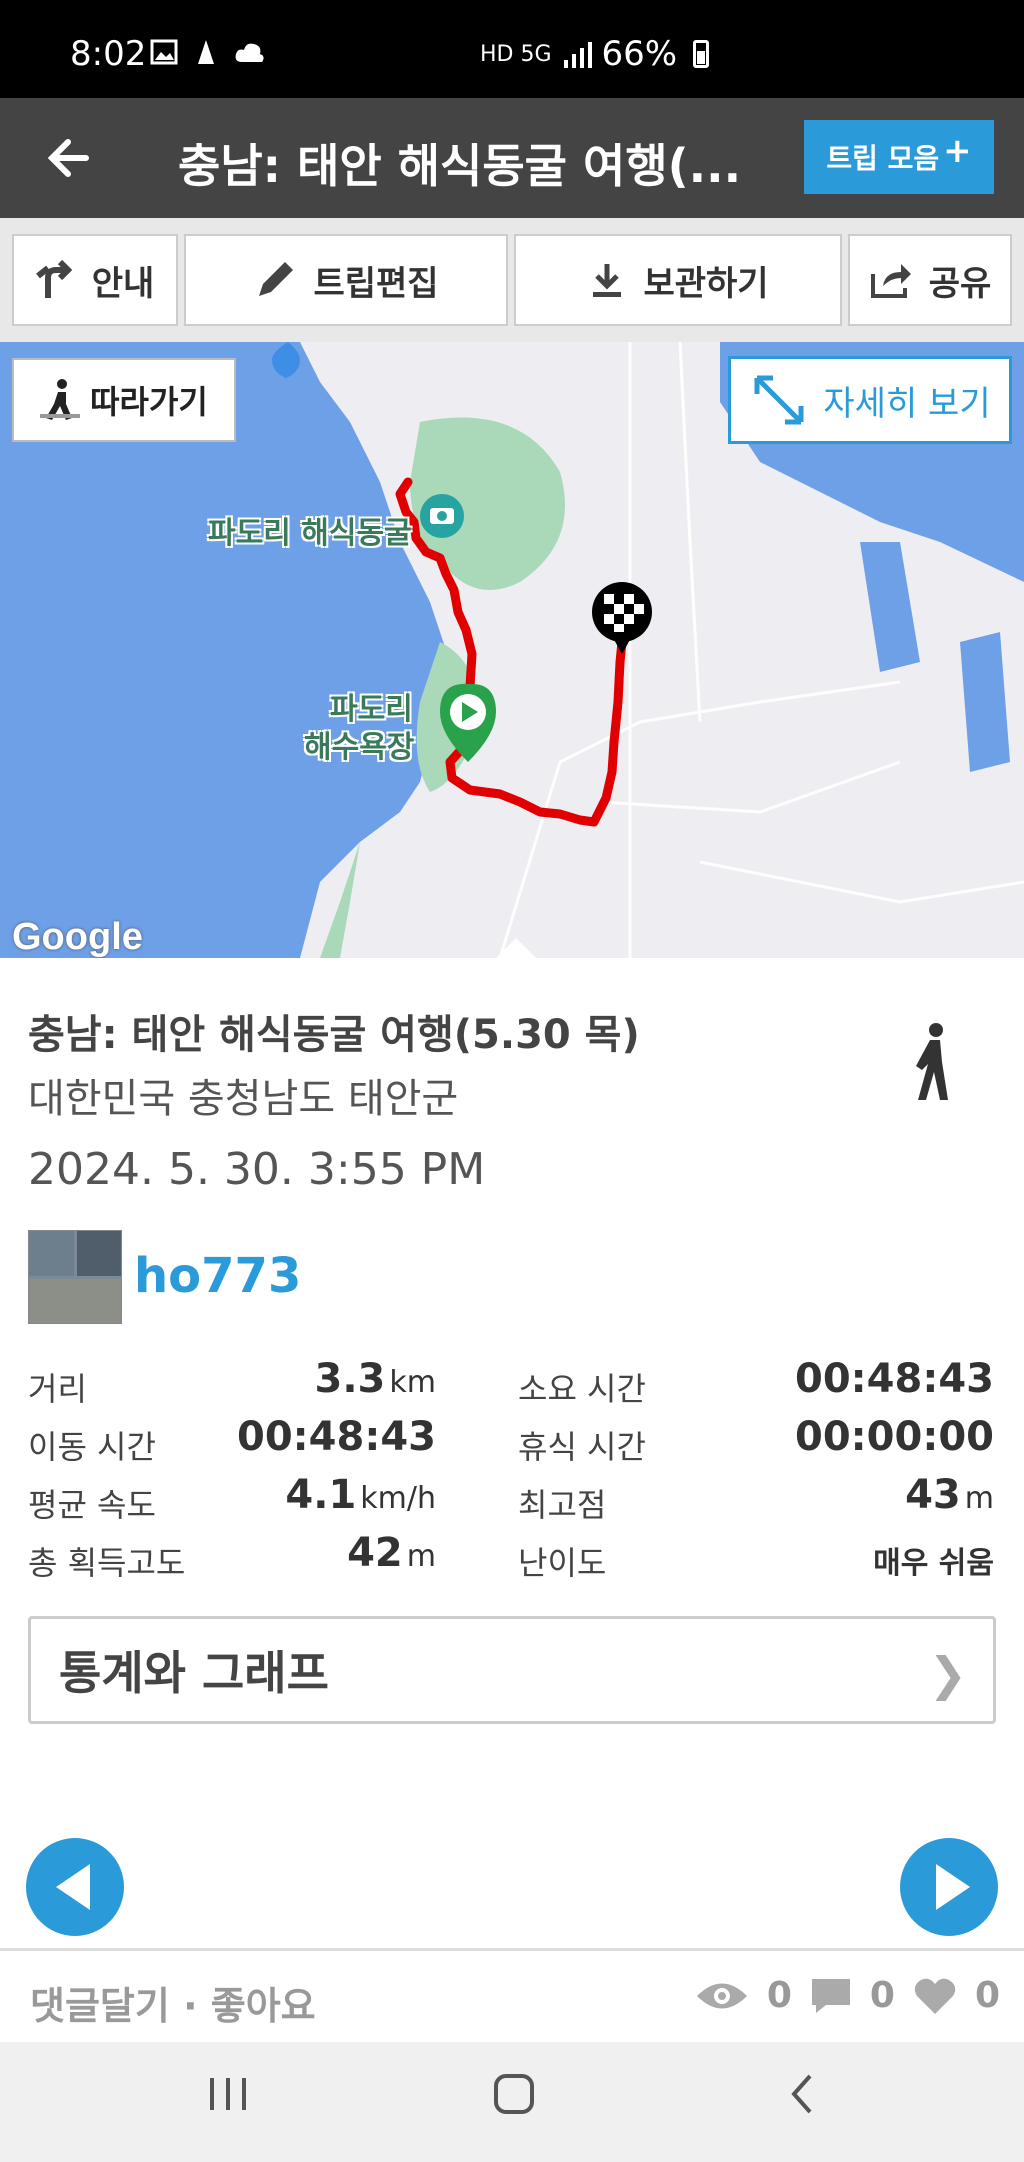 This screenshot has width=1024, height=2162. What do you see at coordinates (70, 164) in the screenshot?
I see `back-arrow-icon` at bounding box center [70, 164].